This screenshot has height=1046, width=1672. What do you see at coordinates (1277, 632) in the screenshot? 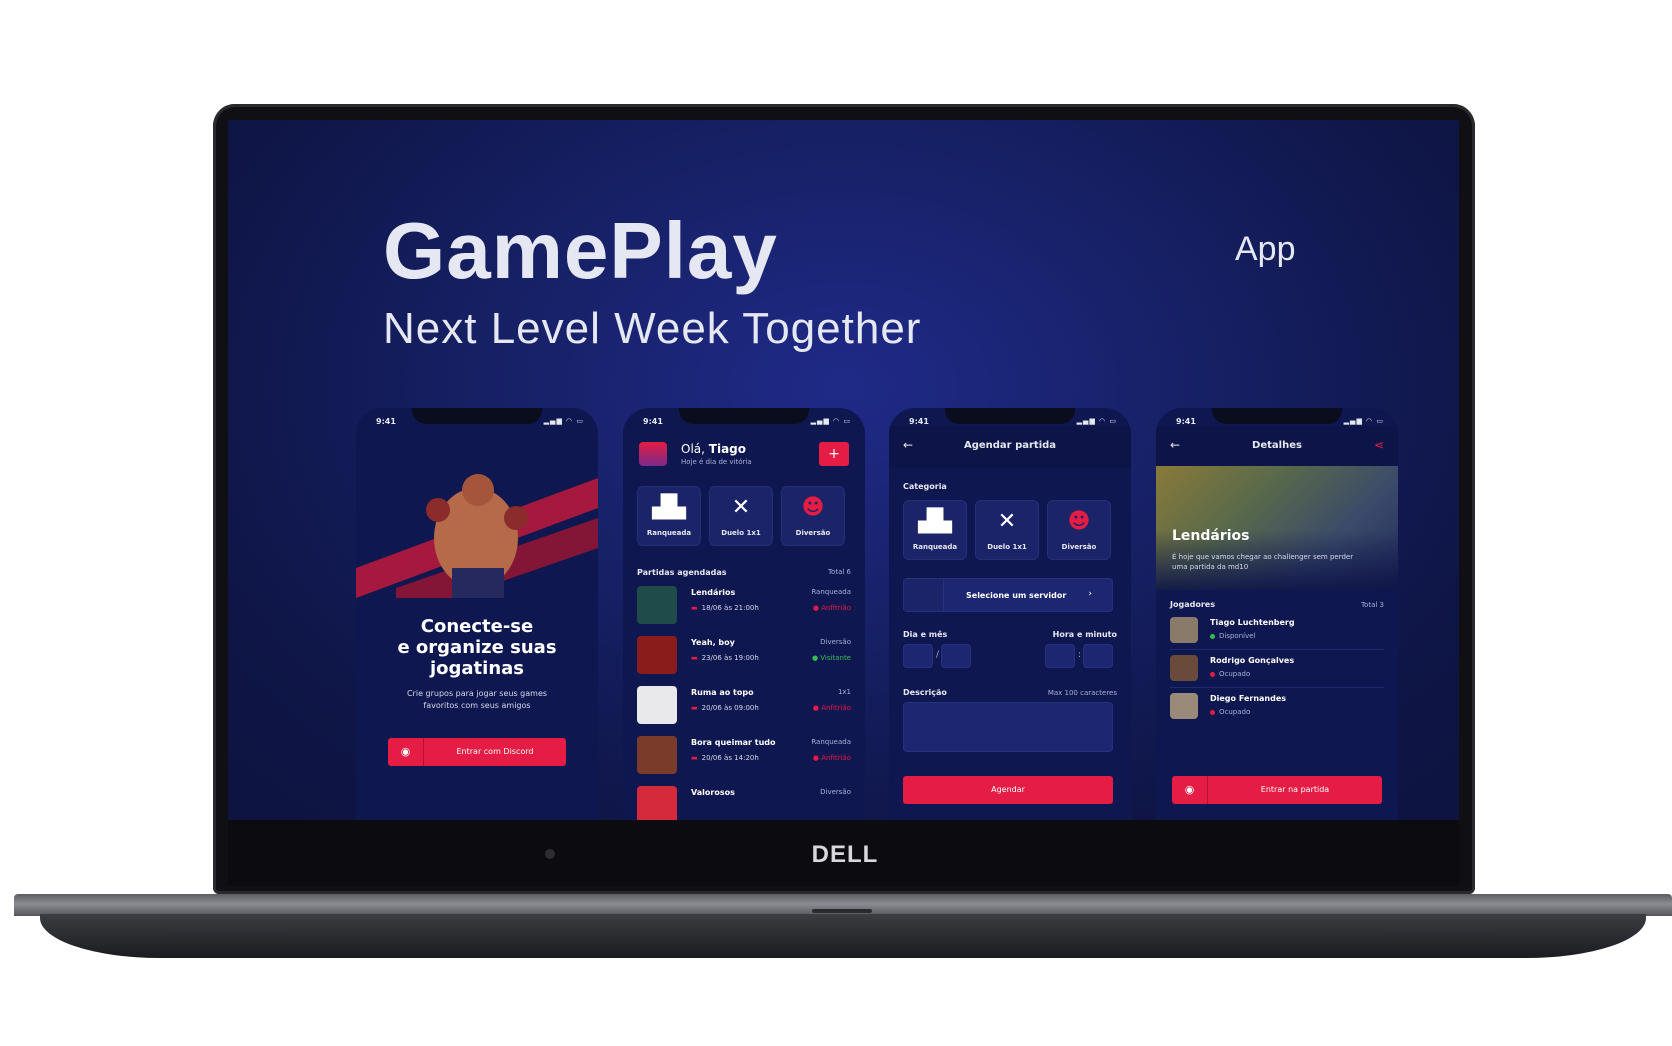
I see `player-row: Tiago Luchtenberg Disponível` at bounding box center [1277, 632].